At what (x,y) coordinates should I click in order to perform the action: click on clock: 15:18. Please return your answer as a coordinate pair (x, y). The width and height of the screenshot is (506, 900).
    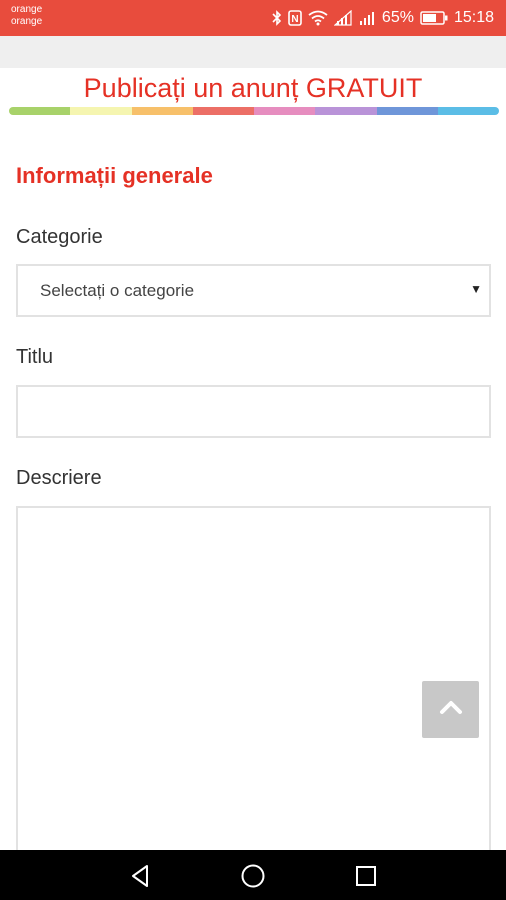
    Looking at the image, I should click on (473, 17).